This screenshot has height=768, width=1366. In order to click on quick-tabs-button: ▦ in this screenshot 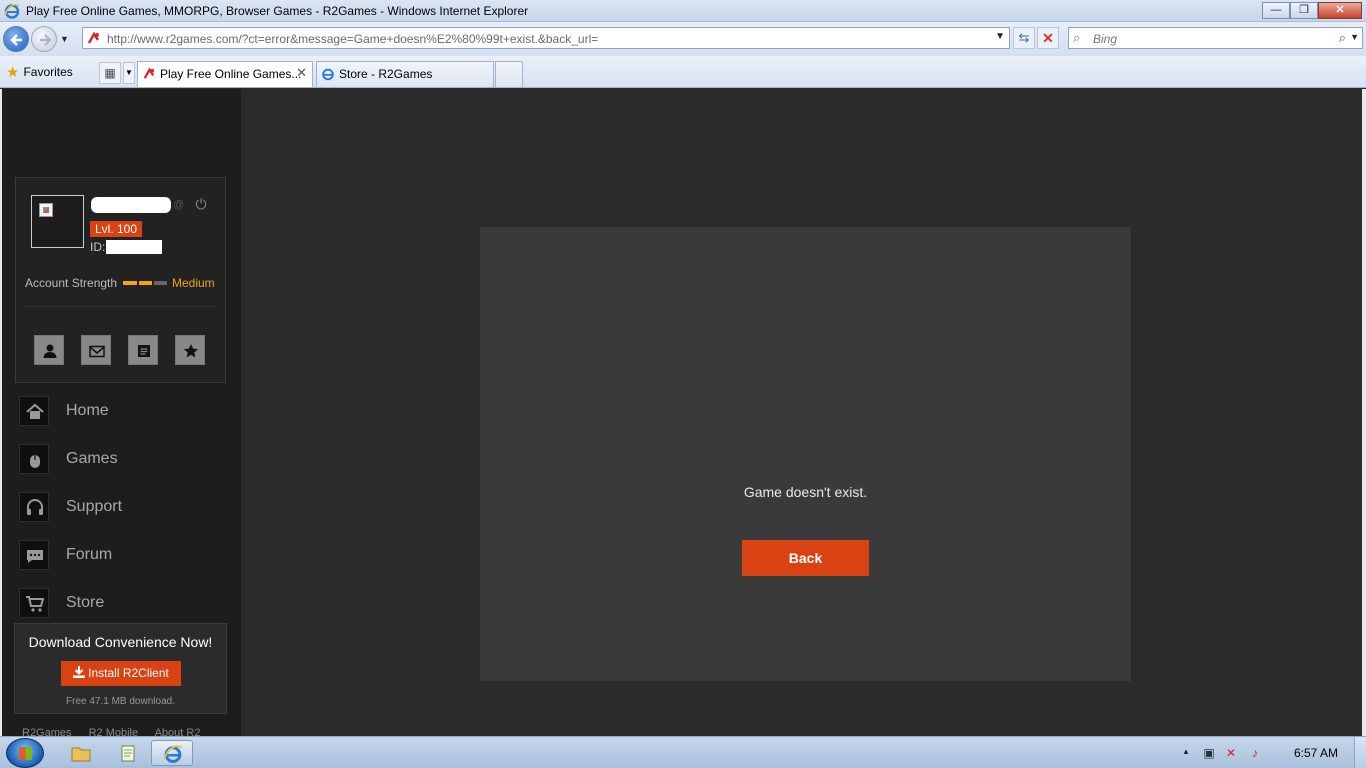, I will do `click(110, 73)`.